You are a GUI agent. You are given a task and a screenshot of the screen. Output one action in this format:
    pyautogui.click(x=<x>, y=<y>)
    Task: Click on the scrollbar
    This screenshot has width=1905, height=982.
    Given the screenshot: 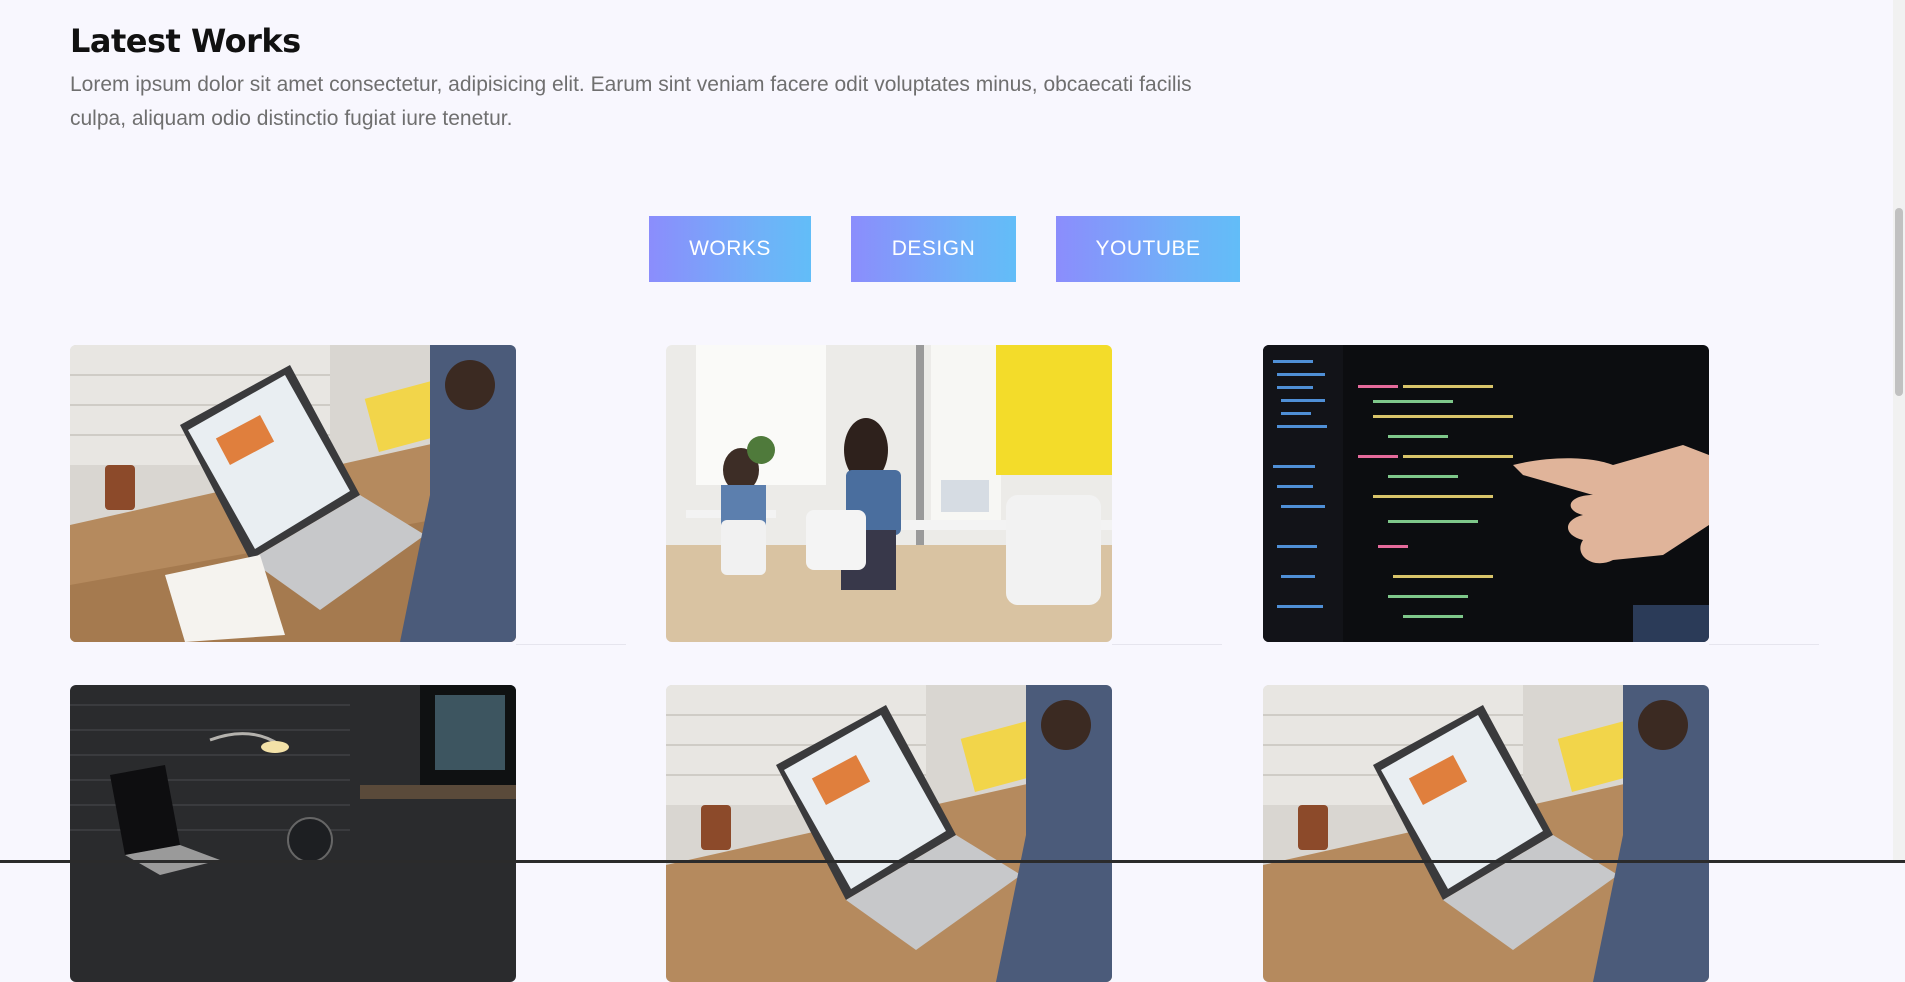 What is the action you would take?
    pyautogui.click(x=1899, y=431)
    